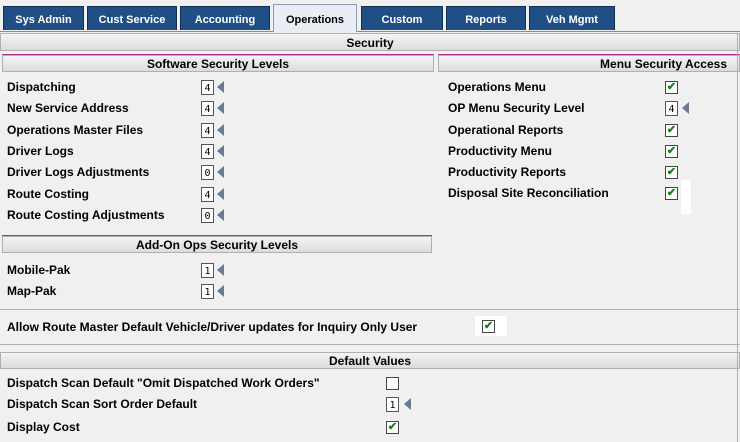  Describe the element at coordinates (86, 215) in the screenshot. I see `software-label-route-costing-adjustments: Route Costing Adjustments` at that location.